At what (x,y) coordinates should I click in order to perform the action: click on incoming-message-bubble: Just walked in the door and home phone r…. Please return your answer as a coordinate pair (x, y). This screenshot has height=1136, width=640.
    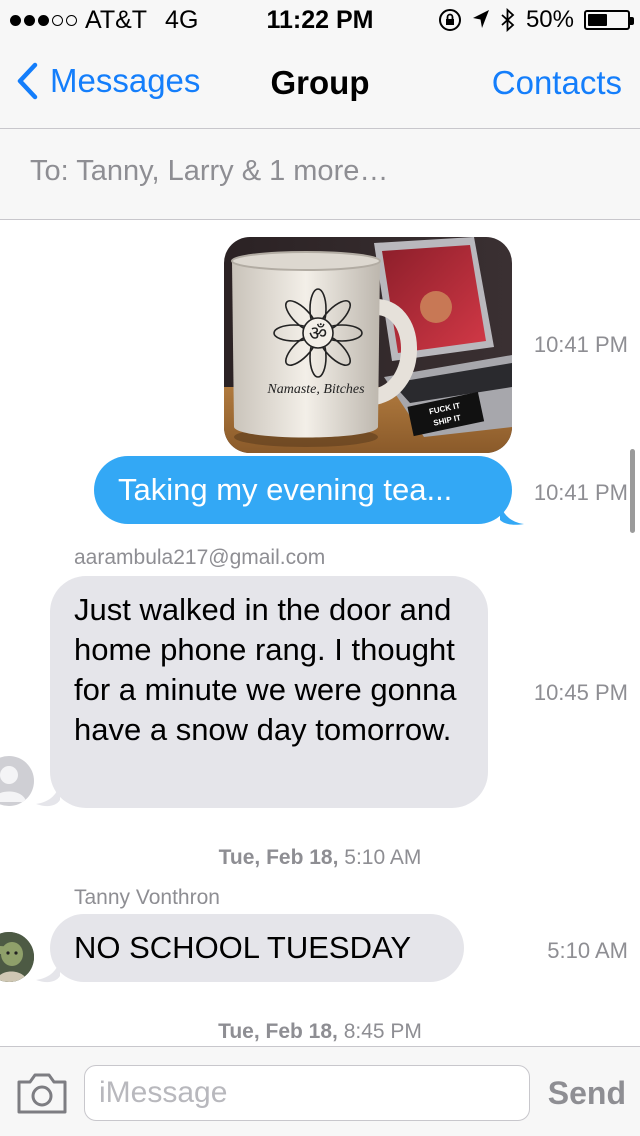
    Looking at the image, I should click on (269, 692).